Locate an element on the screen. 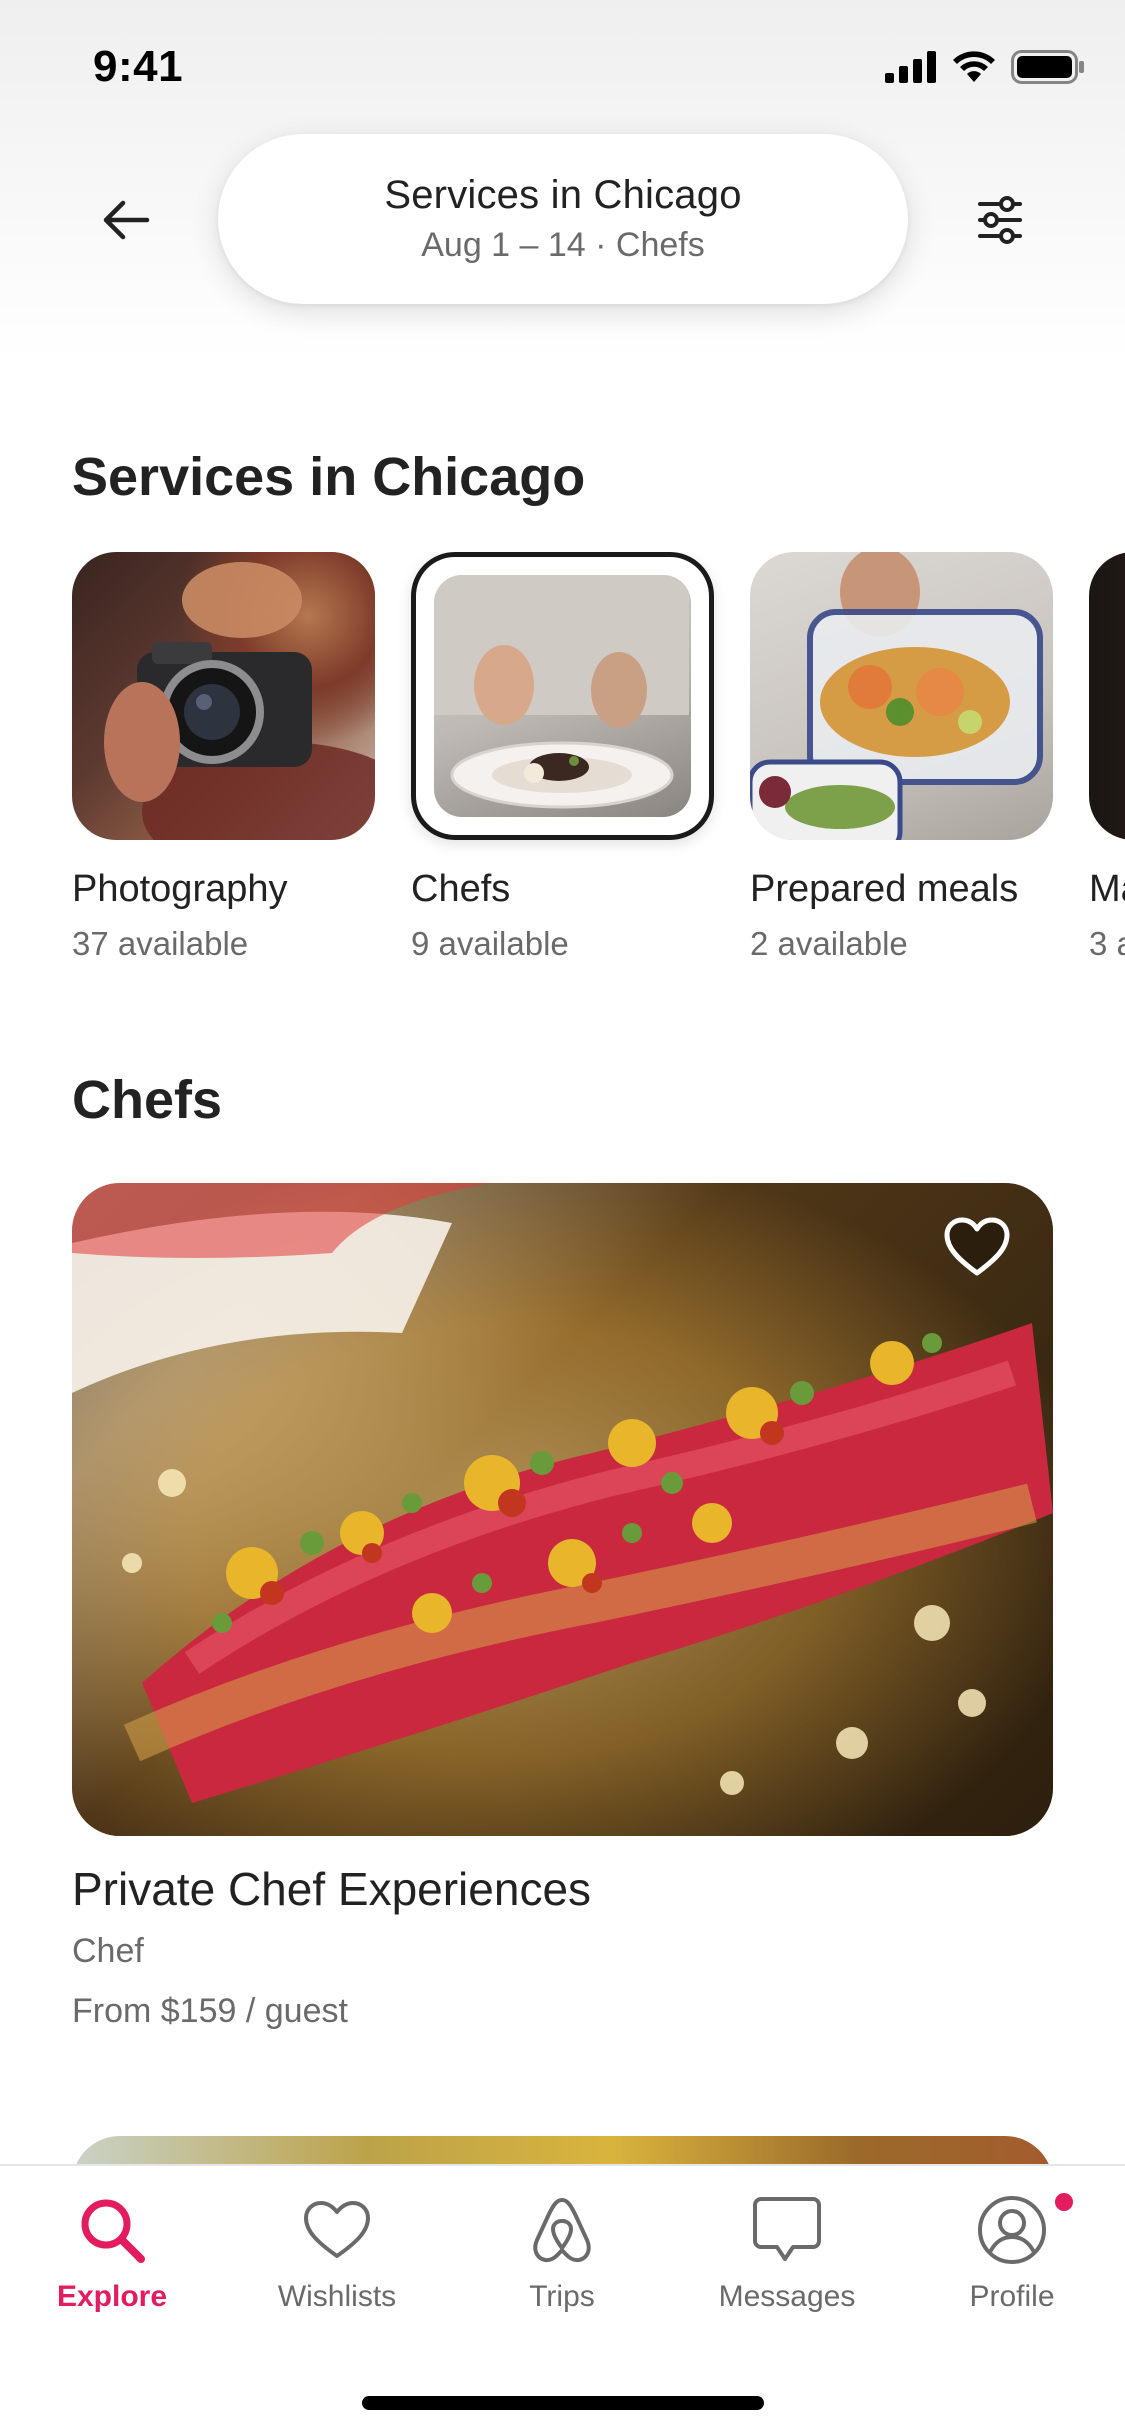 This screenshot has width=1125, height=2436. filter-button is located at coordinates (1000, 220).